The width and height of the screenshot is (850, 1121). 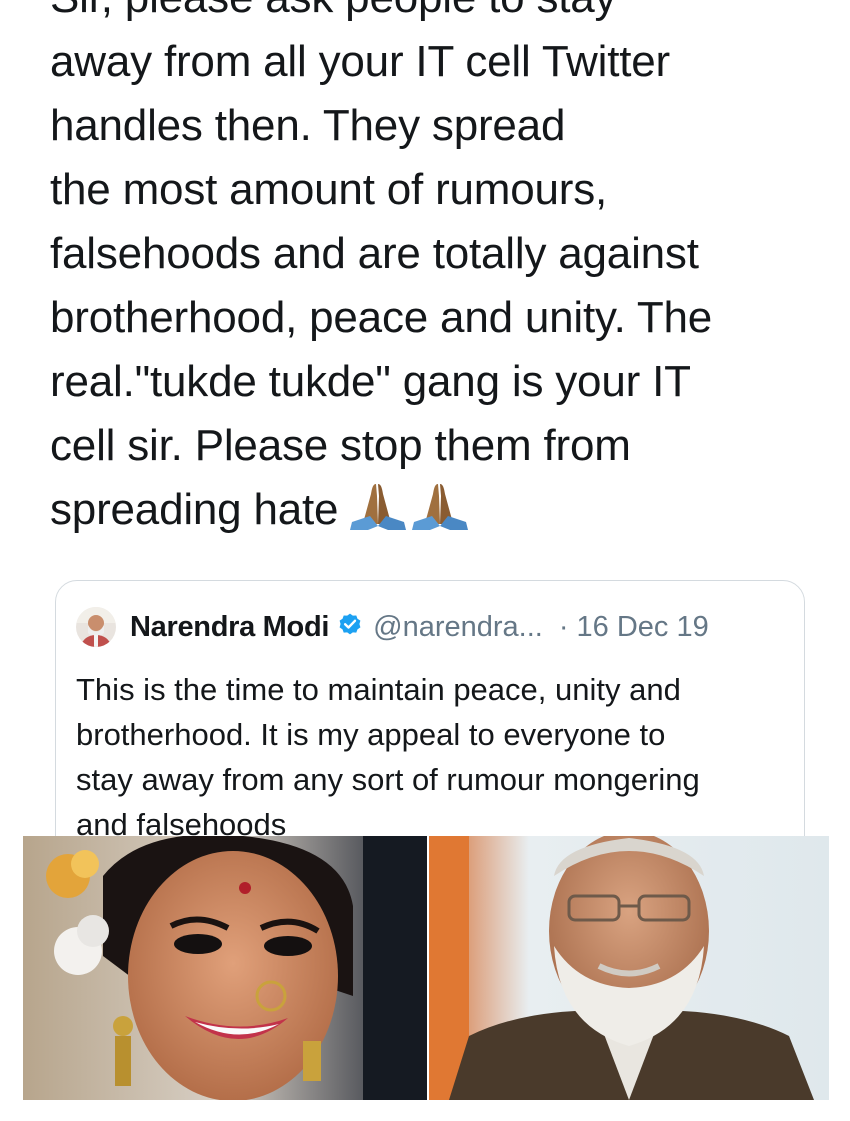 I want to click on tweet-line: spreading hate, so click(x=194, y=509).